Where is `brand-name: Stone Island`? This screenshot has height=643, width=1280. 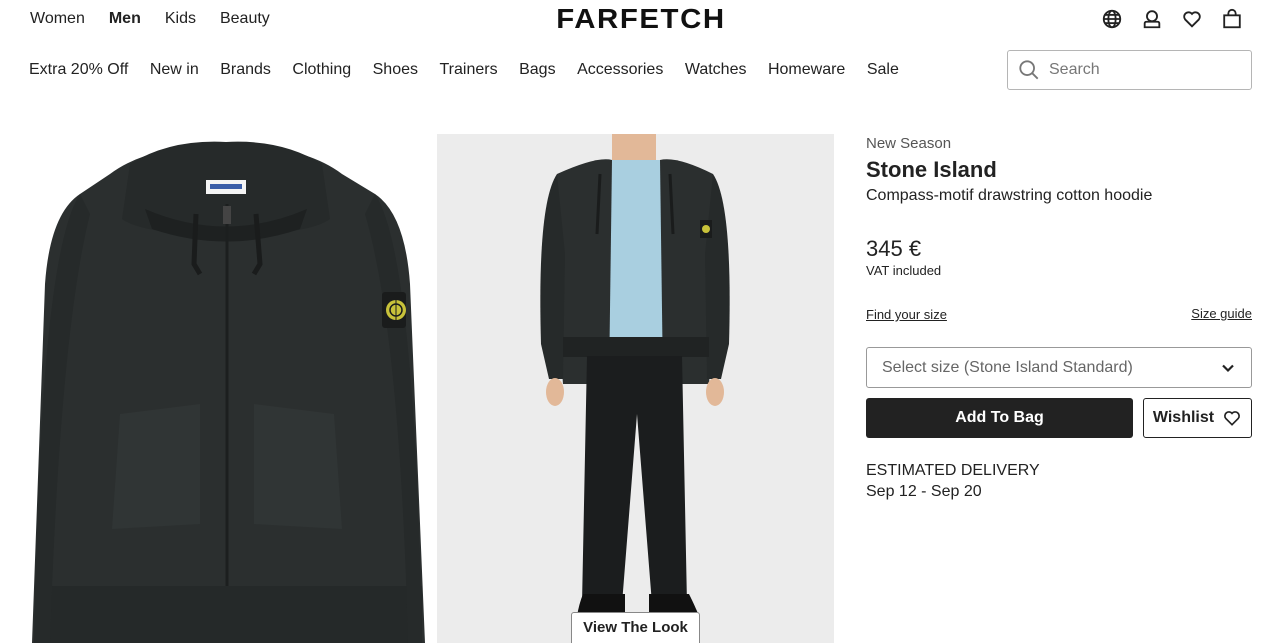
brand-name: Stone Island is located at coordinates (1059, 170).